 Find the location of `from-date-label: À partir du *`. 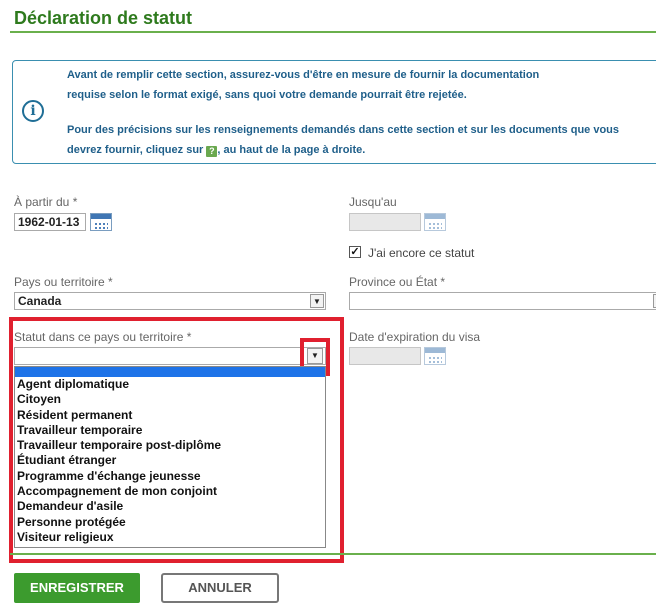

from-date-label: À partir du * is located at coordinates (46, 202).